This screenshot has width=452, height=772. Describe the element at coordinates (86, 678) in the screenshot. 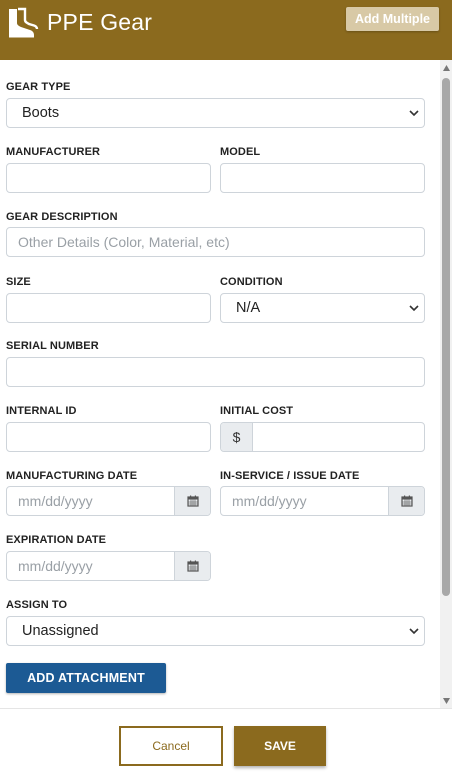

I see `add-attachment-button: ADD ATTACHMENT` at that location.